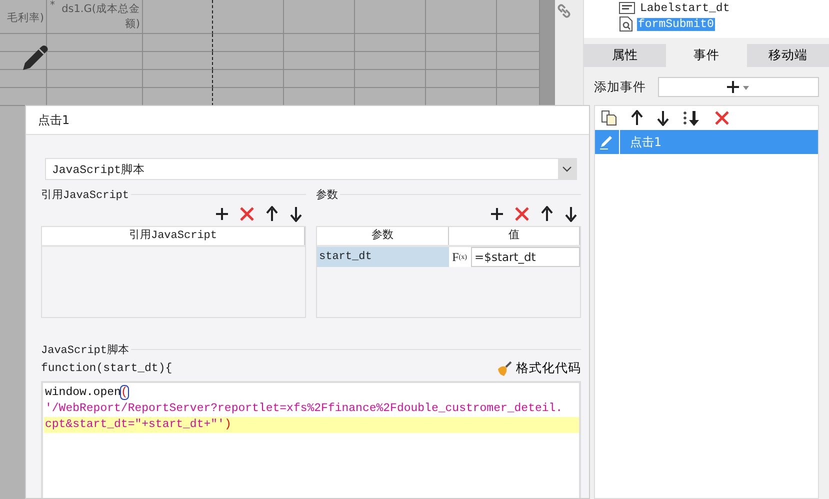 This screenshot has width=829, height=499. Describe the element at coordinates (85, 195) in the screenshot. I see `section-title: 引用JavaScript` at that location.